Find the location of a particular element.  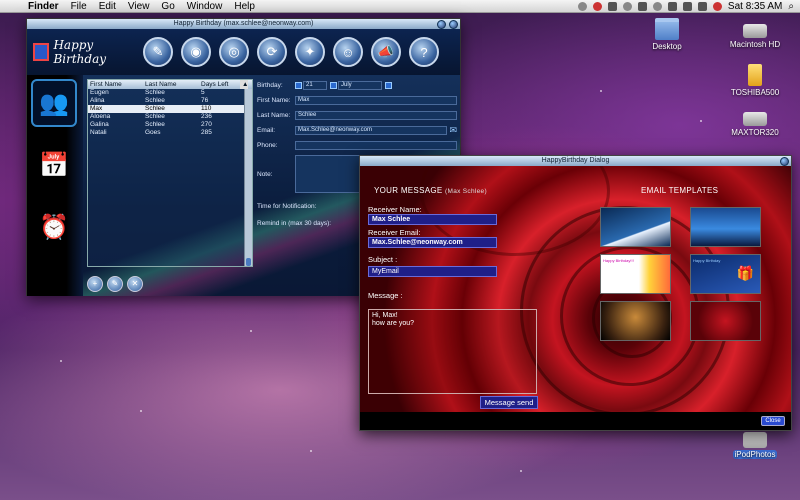

cell-days-left: 110 is located at coordinates (206, 108).